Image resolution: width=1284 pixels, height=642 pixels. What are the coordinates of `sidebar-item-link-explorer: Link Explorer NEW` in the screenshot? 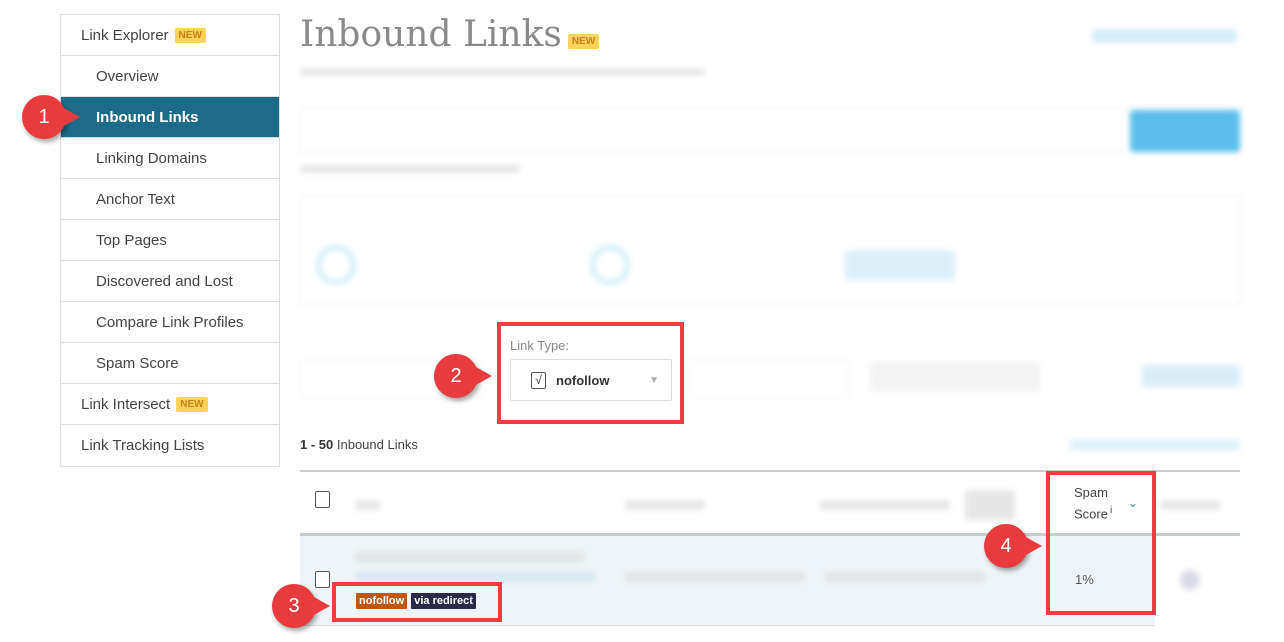 It's located at (170, 35).